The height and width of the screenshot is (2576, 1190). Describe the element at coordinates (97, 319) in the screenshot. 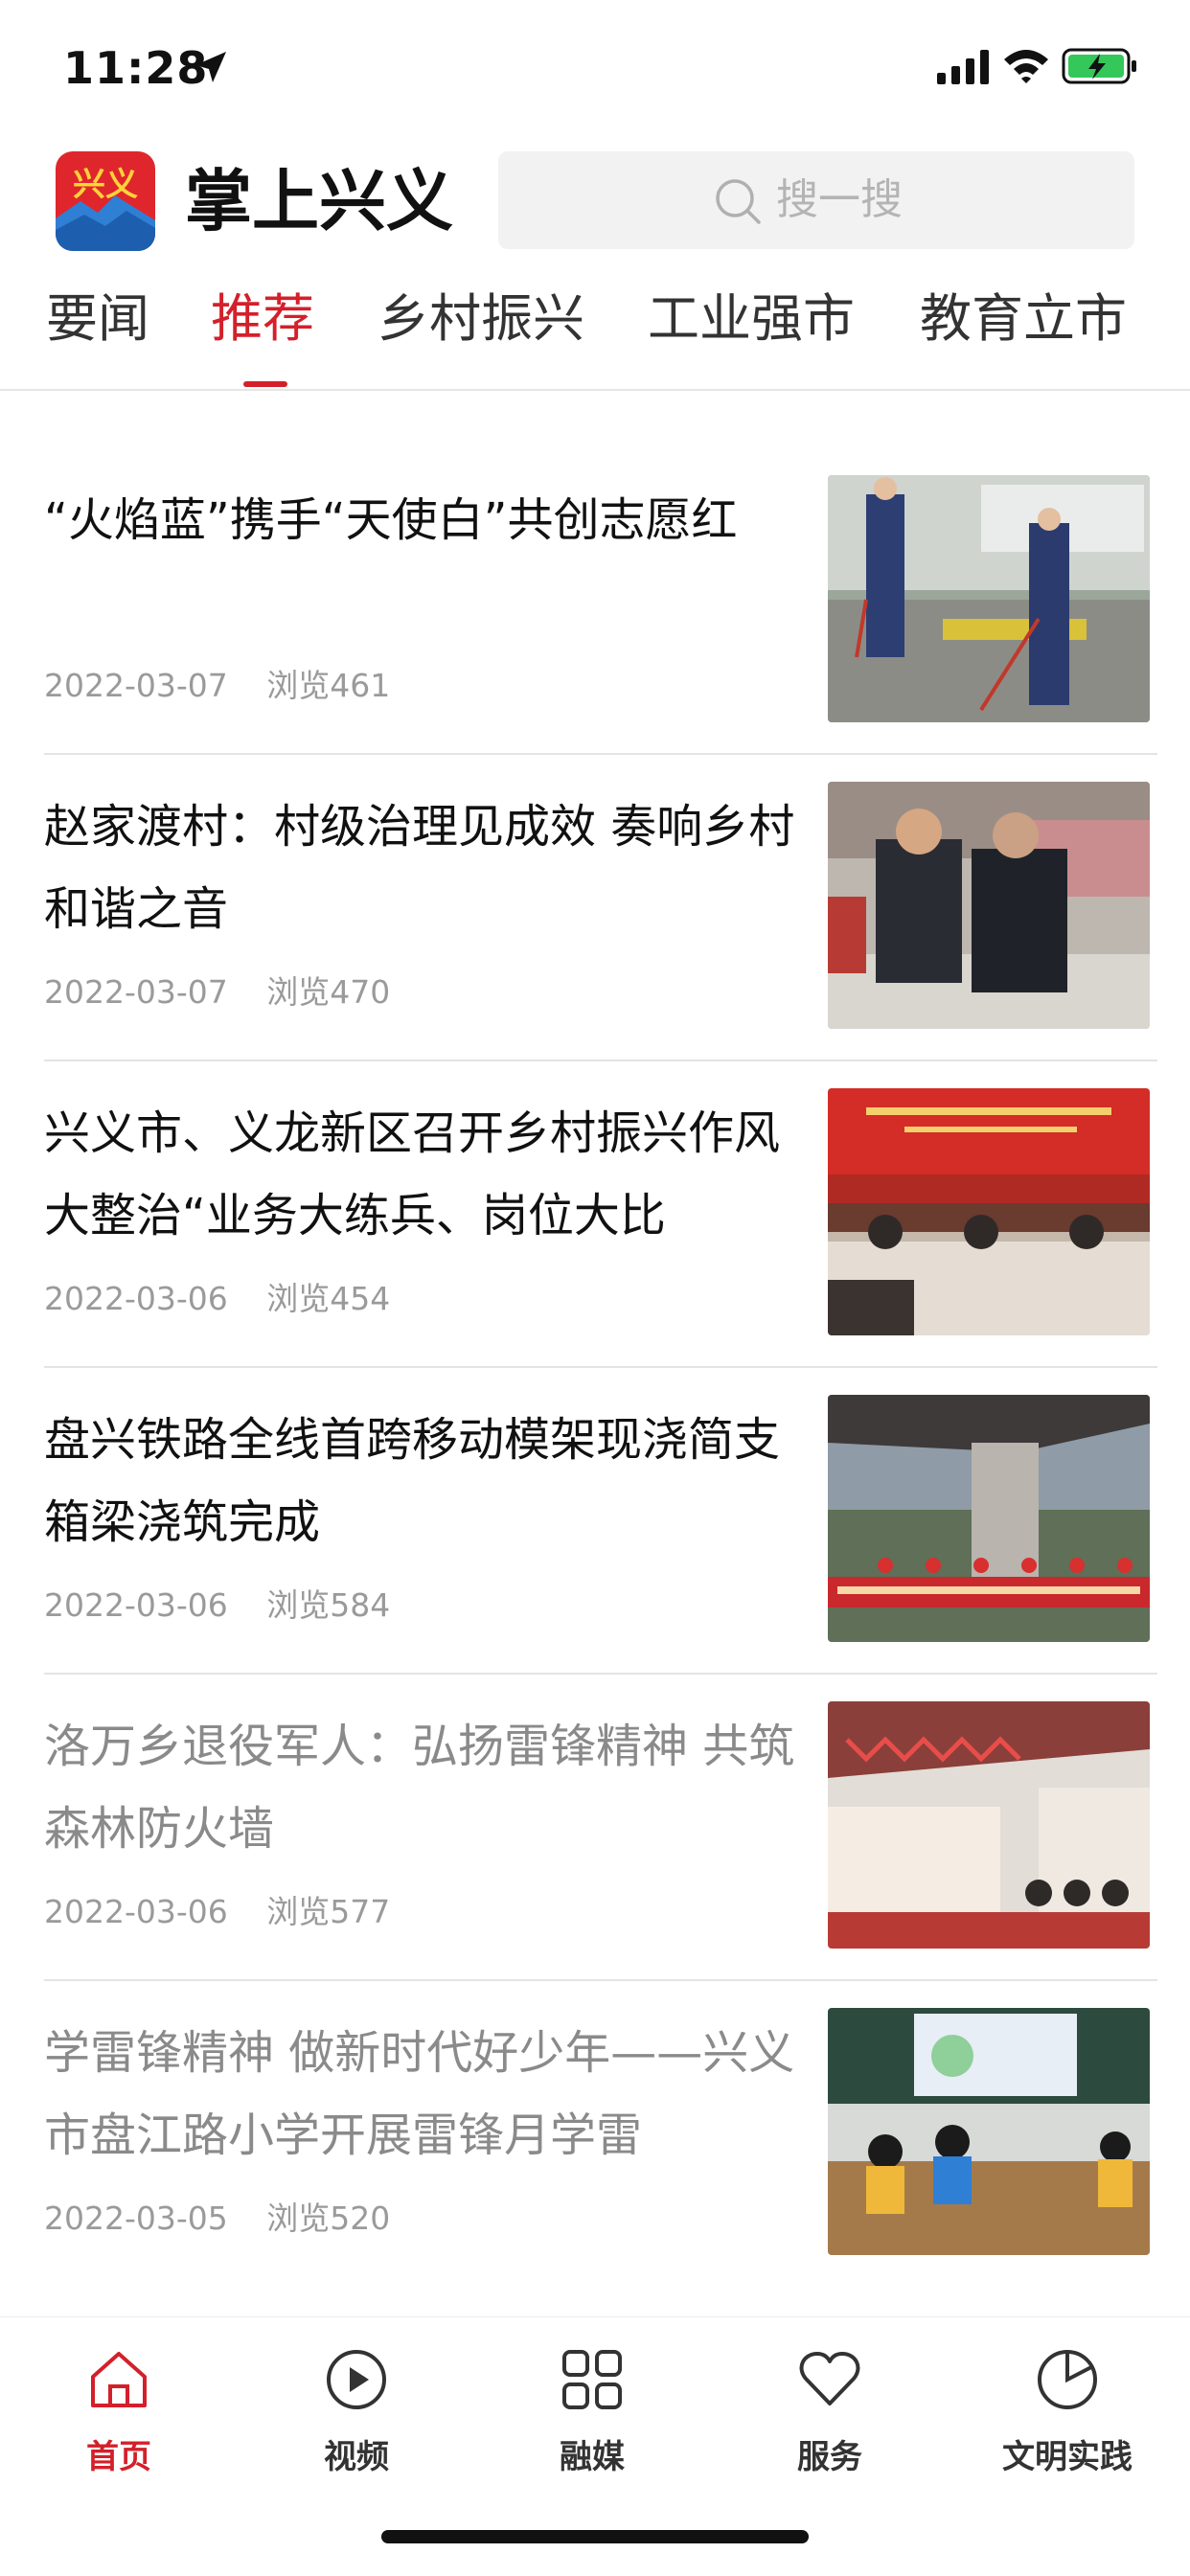

I see `tab-yaowen: 要闻` at that location.